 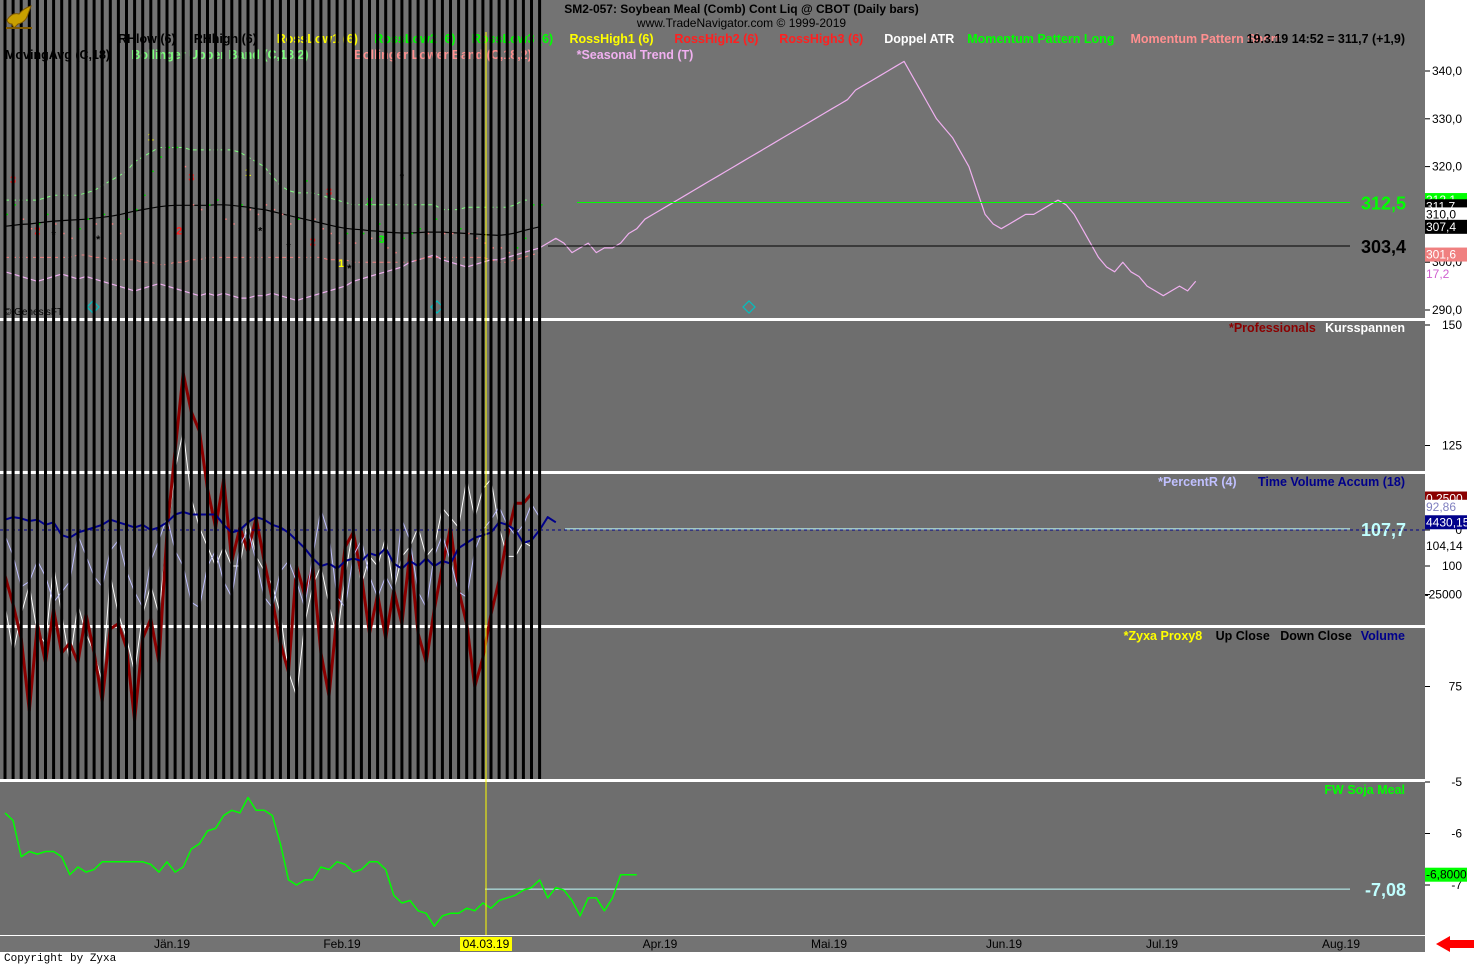 I want to click on y-tick-label: -25000, so click(x=1444, y=595).